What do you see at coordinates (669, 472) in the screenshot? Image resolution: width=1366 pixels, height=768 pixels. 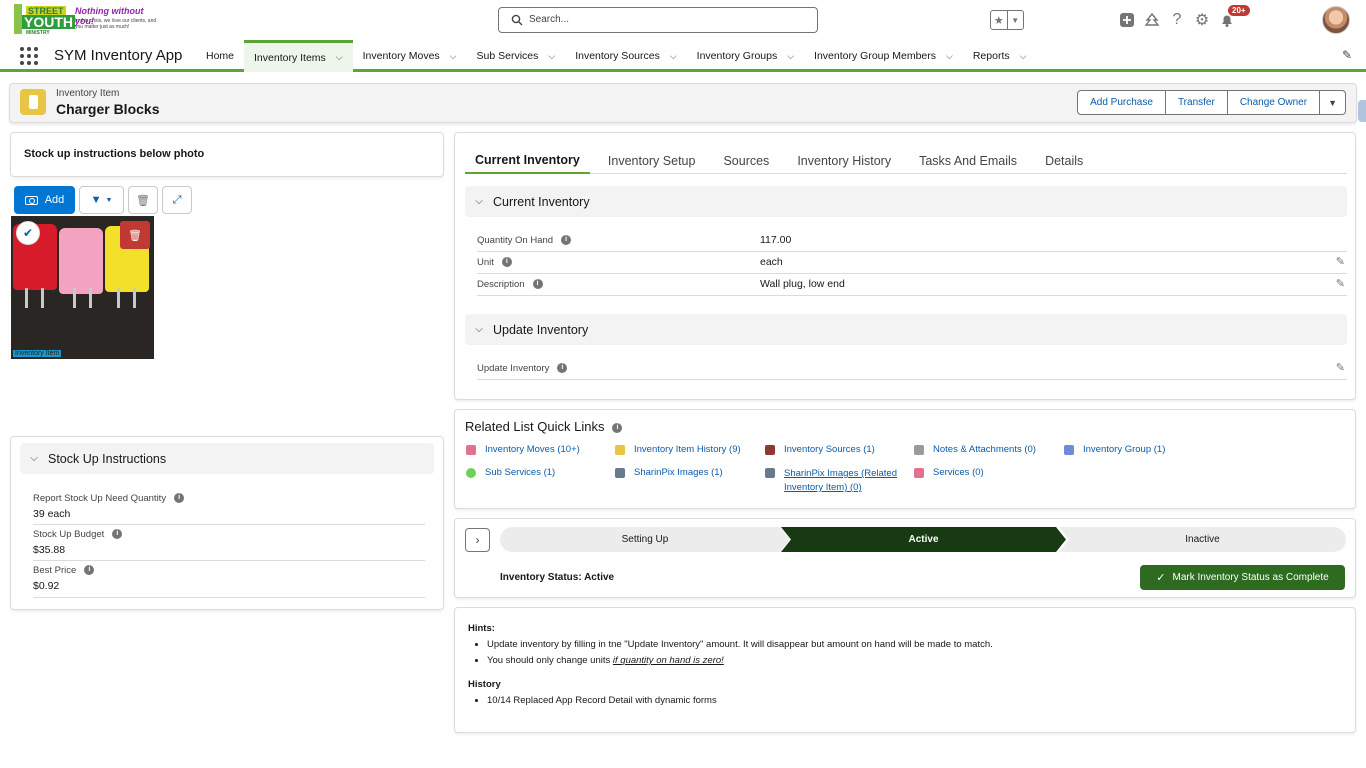 I see `link-sharinpix-images: SharinPix Images (1)` at bounding box center [669, 472].